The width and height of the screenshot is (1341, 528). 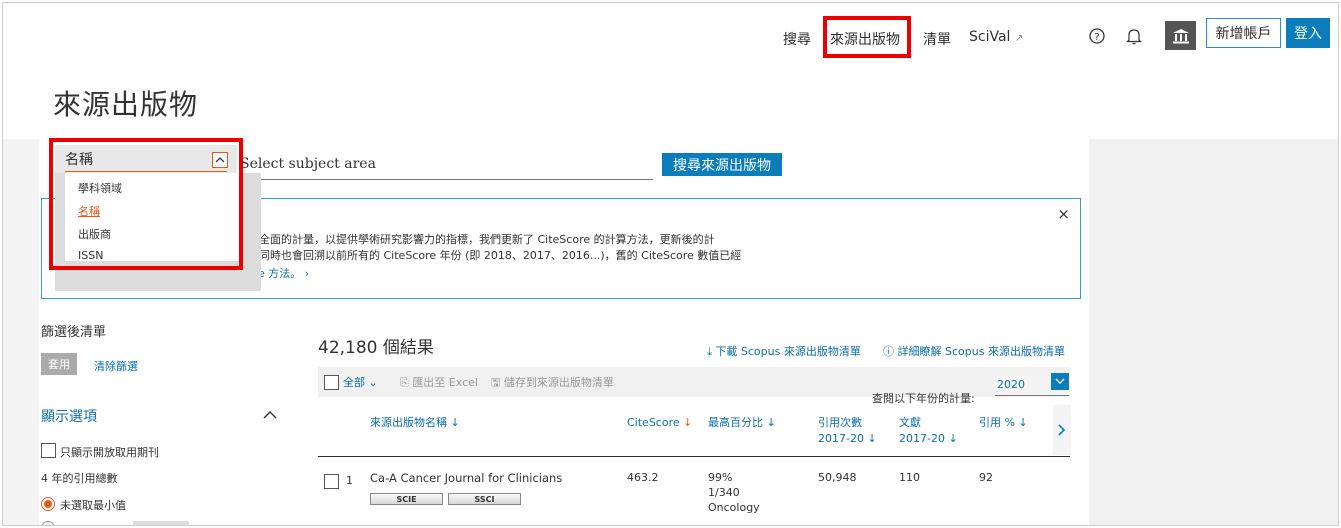 What do you see at coordinates (1011, 384) in the screenshot?
I see `year-value: 2020` at bounding box center [1011, 384].